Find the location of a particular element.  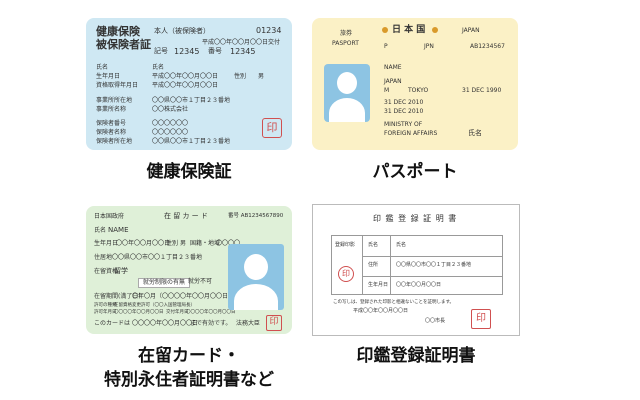

seal-cert-caption: 印鑑登録証明書 is located at coordinates (416, 356).